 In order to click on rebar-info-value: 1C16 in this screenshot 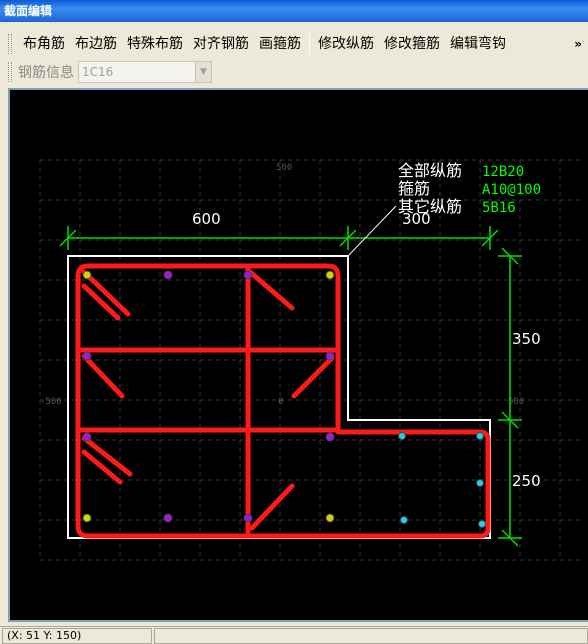, I will do `click(98, 72)`.